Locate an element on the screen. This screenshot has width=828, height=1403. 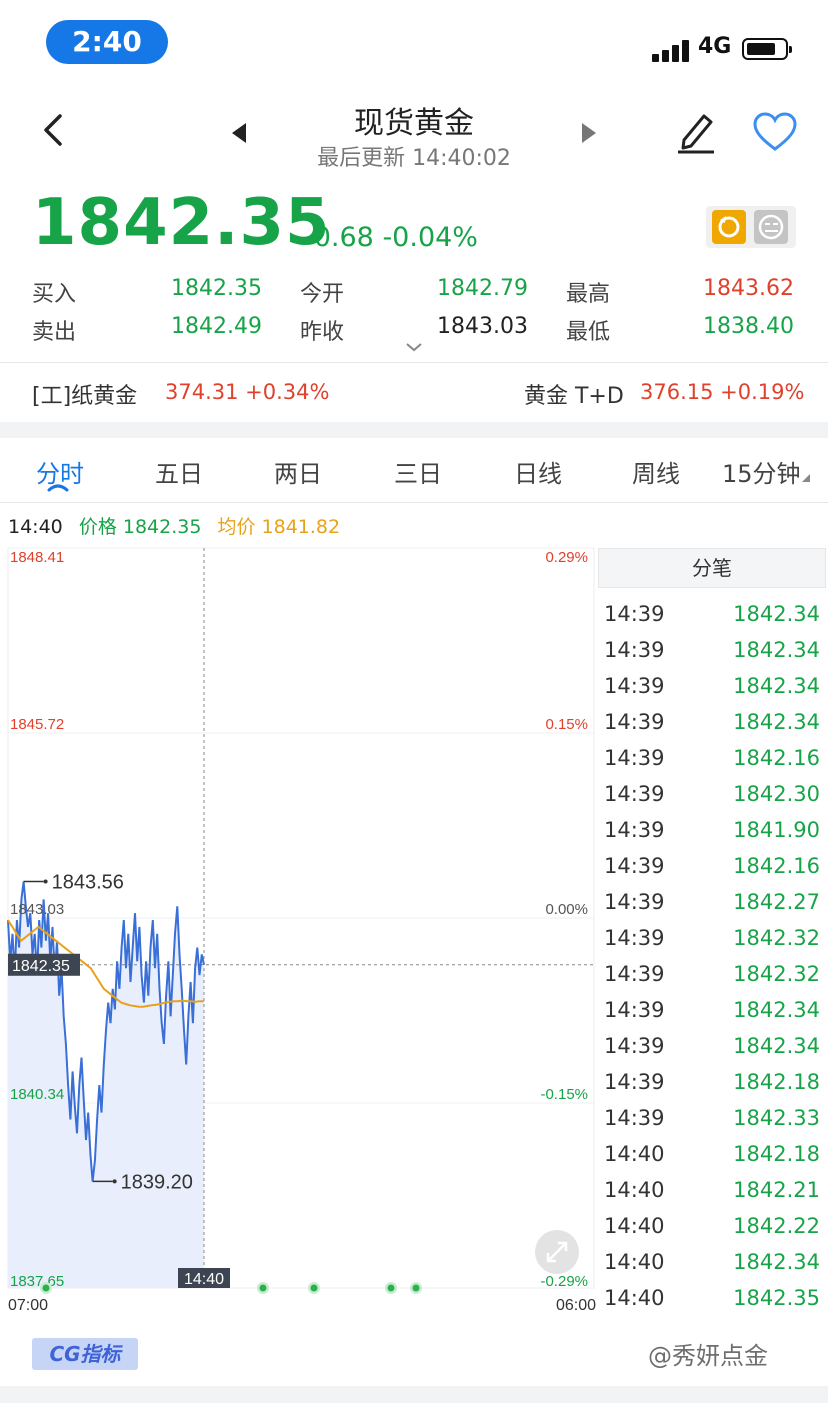
tick-row: 14:40 1842.34 is located at coordinates (712, 1264).